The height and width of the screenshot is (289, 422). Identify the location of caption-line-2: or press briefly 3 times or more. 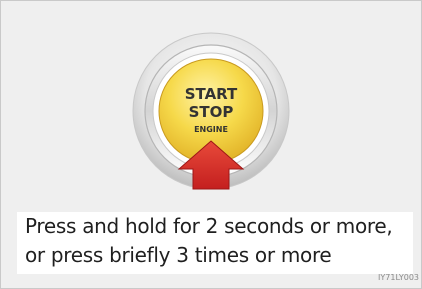
(178, 255).